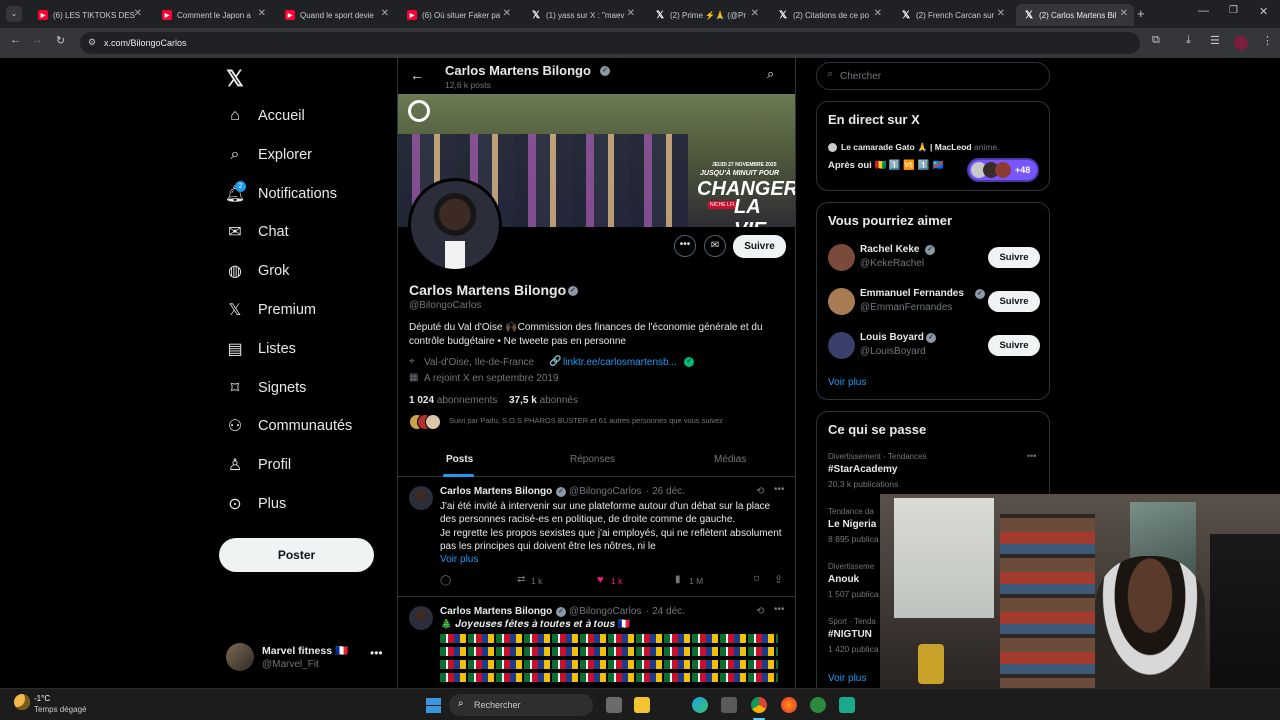 The image size is (1280, 720). I want to click on views-icon: ▮, so click(678, 579).